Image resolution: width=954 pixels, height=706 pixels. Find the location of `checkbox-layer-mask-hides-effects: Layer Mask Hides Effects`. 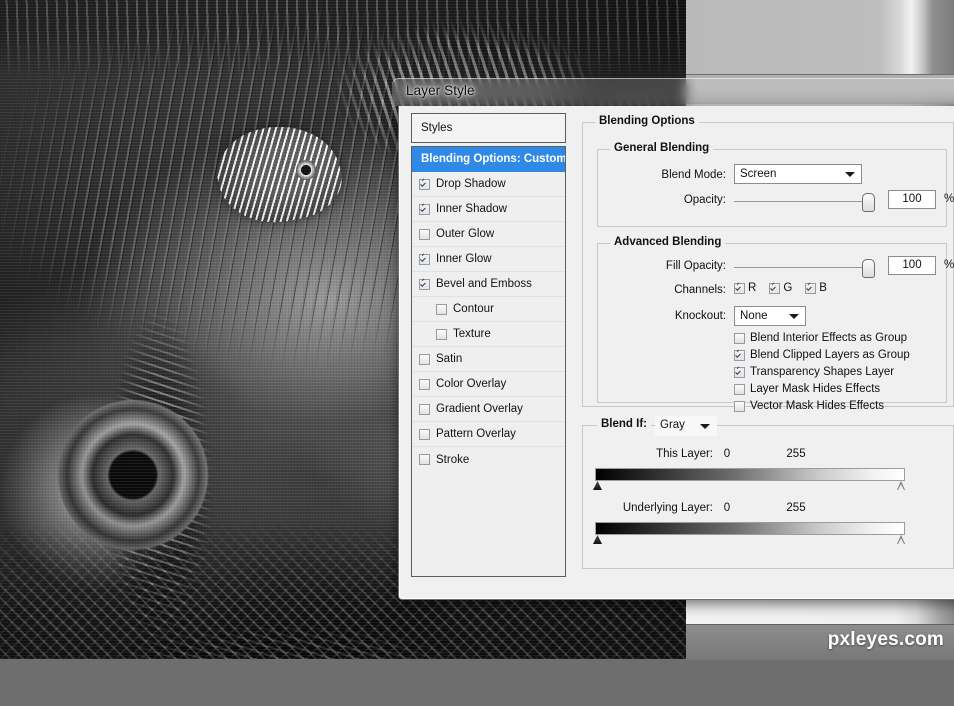

checkbox-layer-mask-hides-effects: Layer Mask Hides Effects is located at coordinates (807, 389).